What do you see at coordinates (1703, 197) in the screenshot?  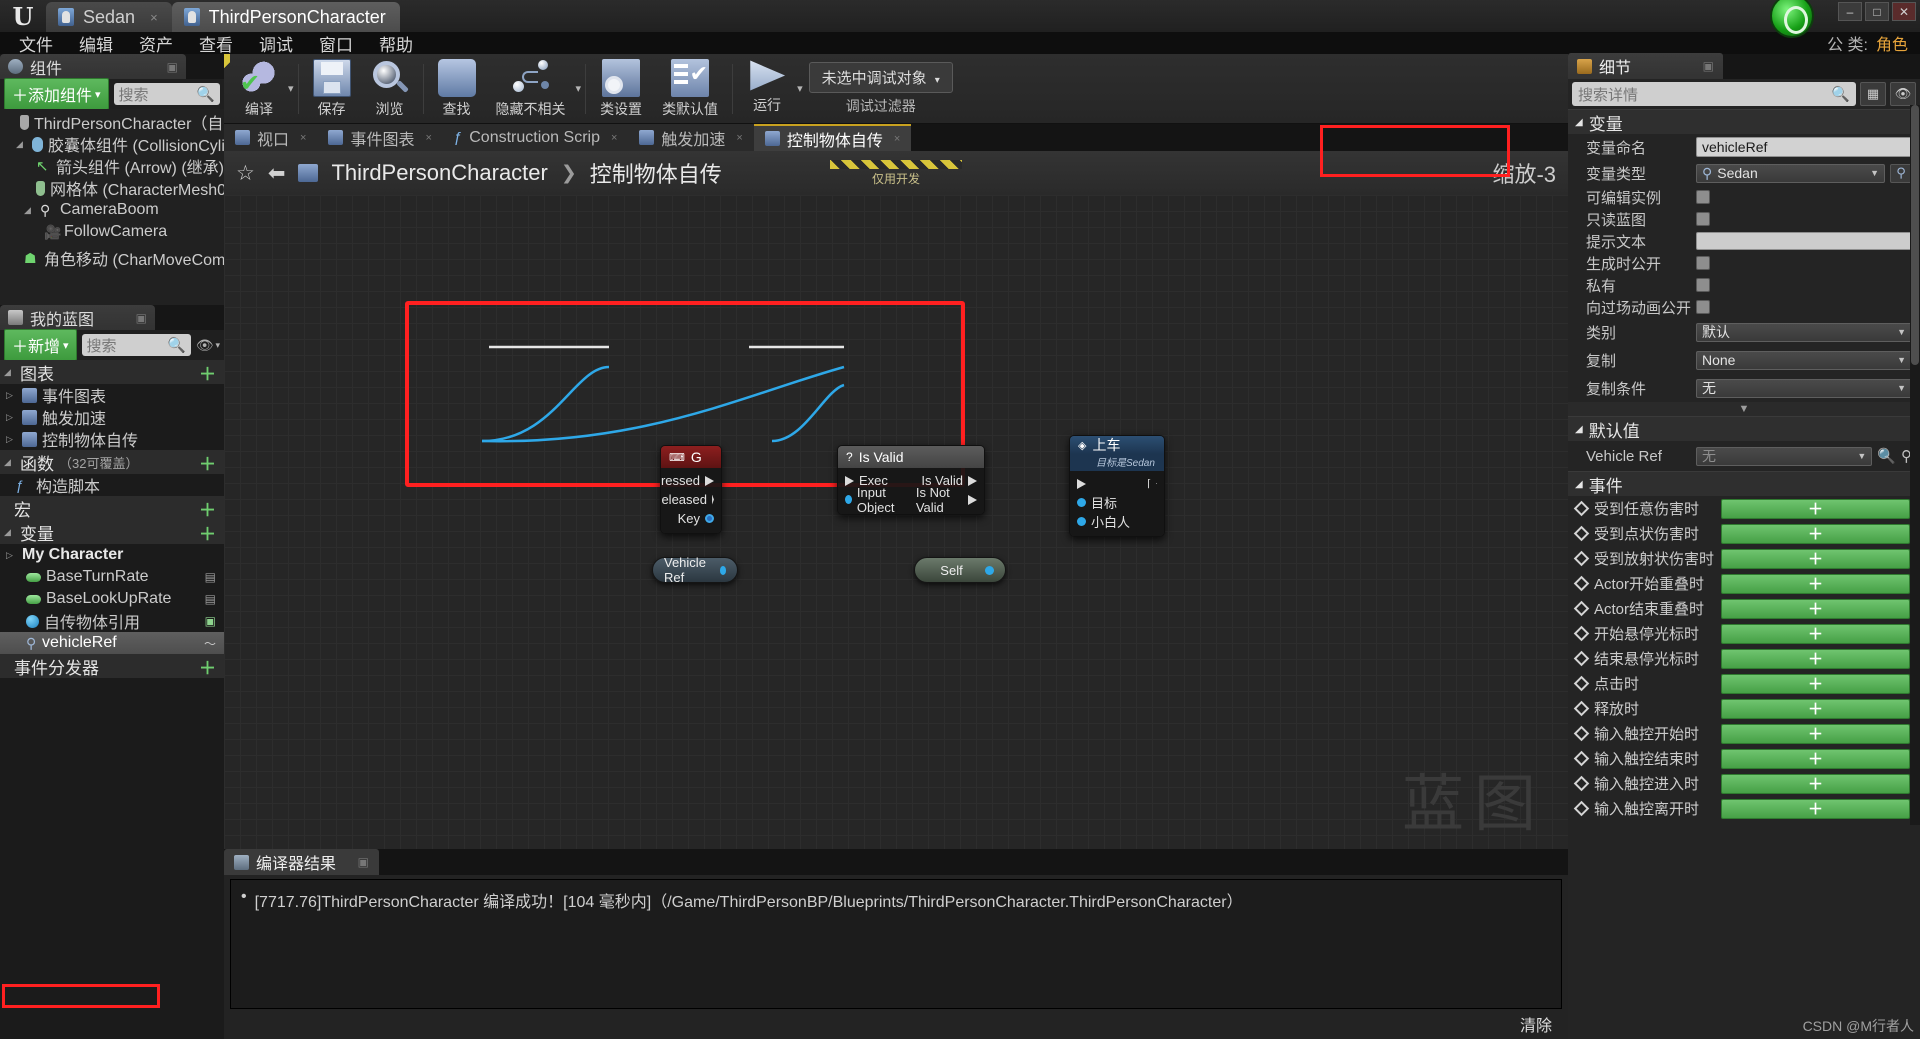 I see `instance-editable-checkbox` at bounding box center [1703, 197].